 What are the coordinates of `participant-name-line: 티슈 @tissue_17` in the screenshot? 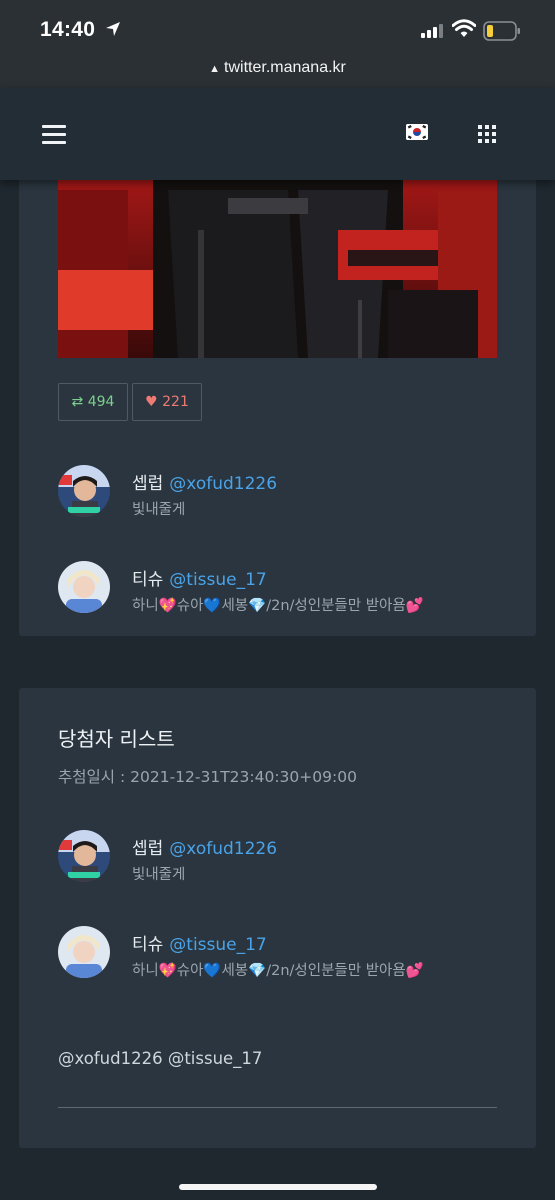 It's located at (199, 577).